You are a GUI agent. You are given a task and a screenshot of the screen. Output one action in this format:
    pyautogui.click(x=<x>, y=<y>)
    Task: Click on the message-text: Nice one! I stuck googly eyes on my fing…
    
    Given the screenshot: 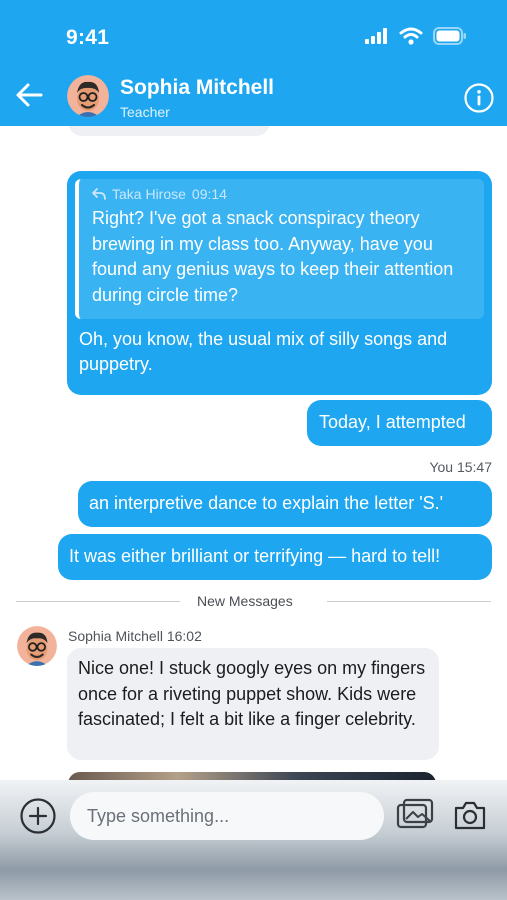 What is the action you would take?
    pyautogui.click(x=252, y=693)
    